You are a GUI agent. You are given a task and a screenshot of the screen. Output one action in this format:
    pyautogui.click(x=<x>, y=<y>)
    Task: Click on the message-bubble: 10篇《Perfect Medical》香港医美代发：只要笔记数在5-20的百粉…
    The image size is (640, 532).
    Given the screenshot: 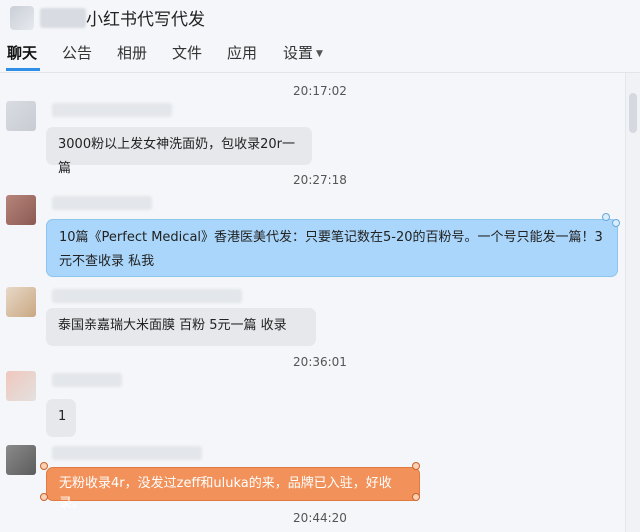 What is the action you would take?
    pyautogui.click(x=332, y=248)
    